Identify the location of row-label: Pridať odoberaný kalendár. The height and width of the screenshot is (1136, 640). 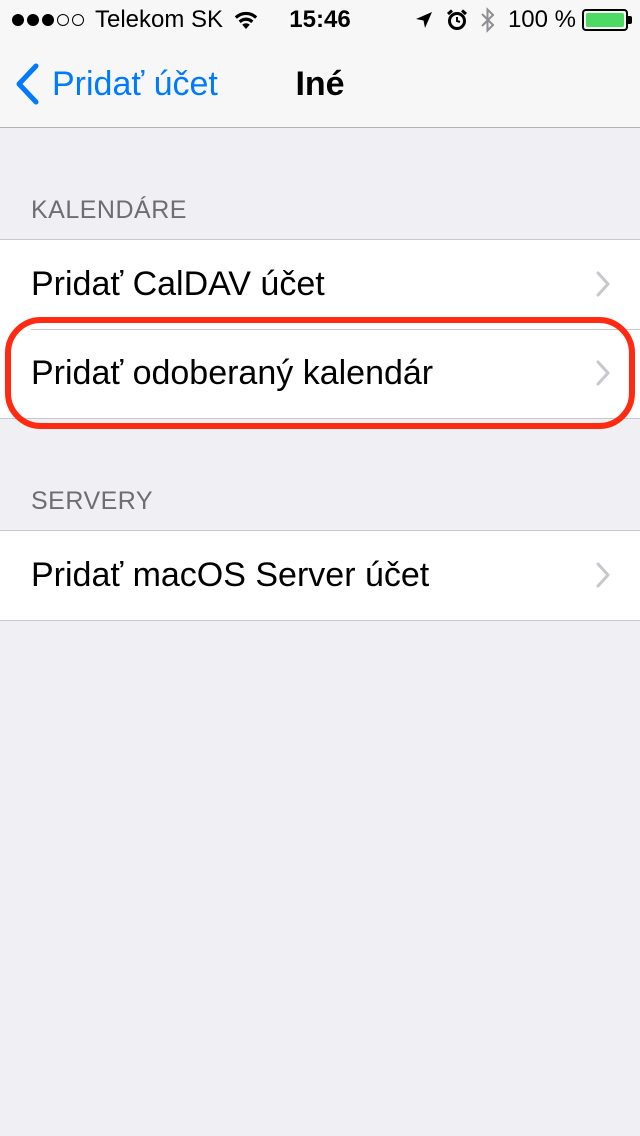
(232, 373).